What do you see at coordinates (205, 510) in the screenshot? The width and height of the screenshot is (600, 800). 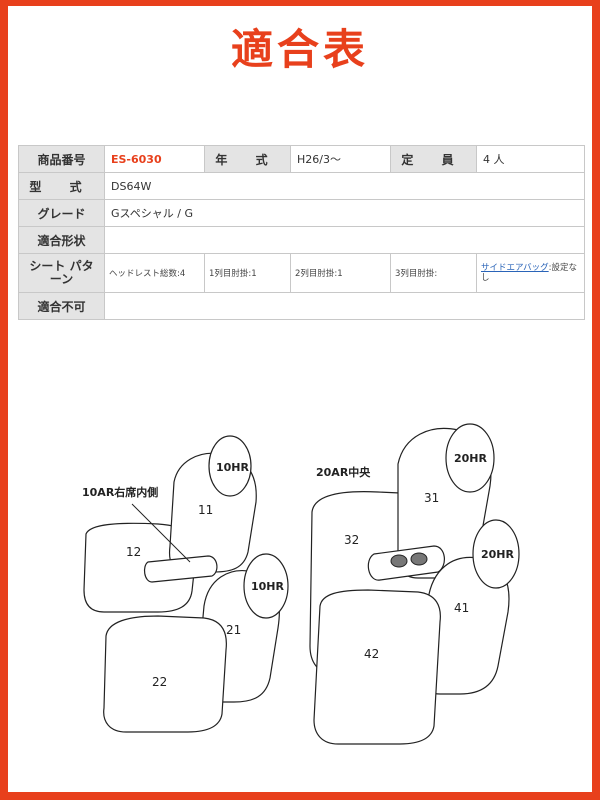 I see `label-part-11: 11` at bounding box center [205, 510].